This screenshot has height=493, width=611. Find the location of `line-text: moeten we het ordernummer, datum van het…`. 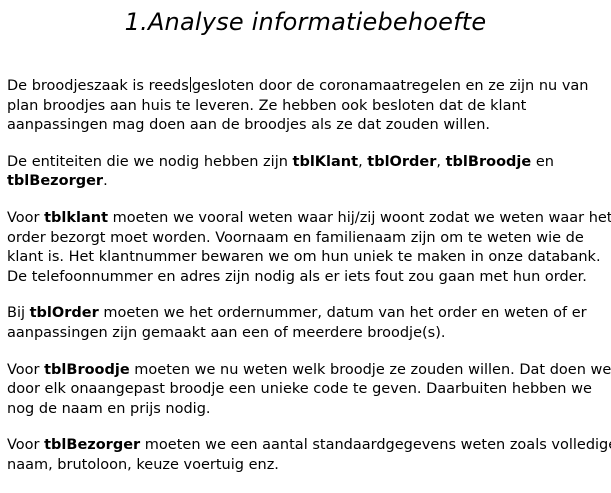

line-text: moeten we het ordernummer, datum van het… is located at coordinates (342, 313).